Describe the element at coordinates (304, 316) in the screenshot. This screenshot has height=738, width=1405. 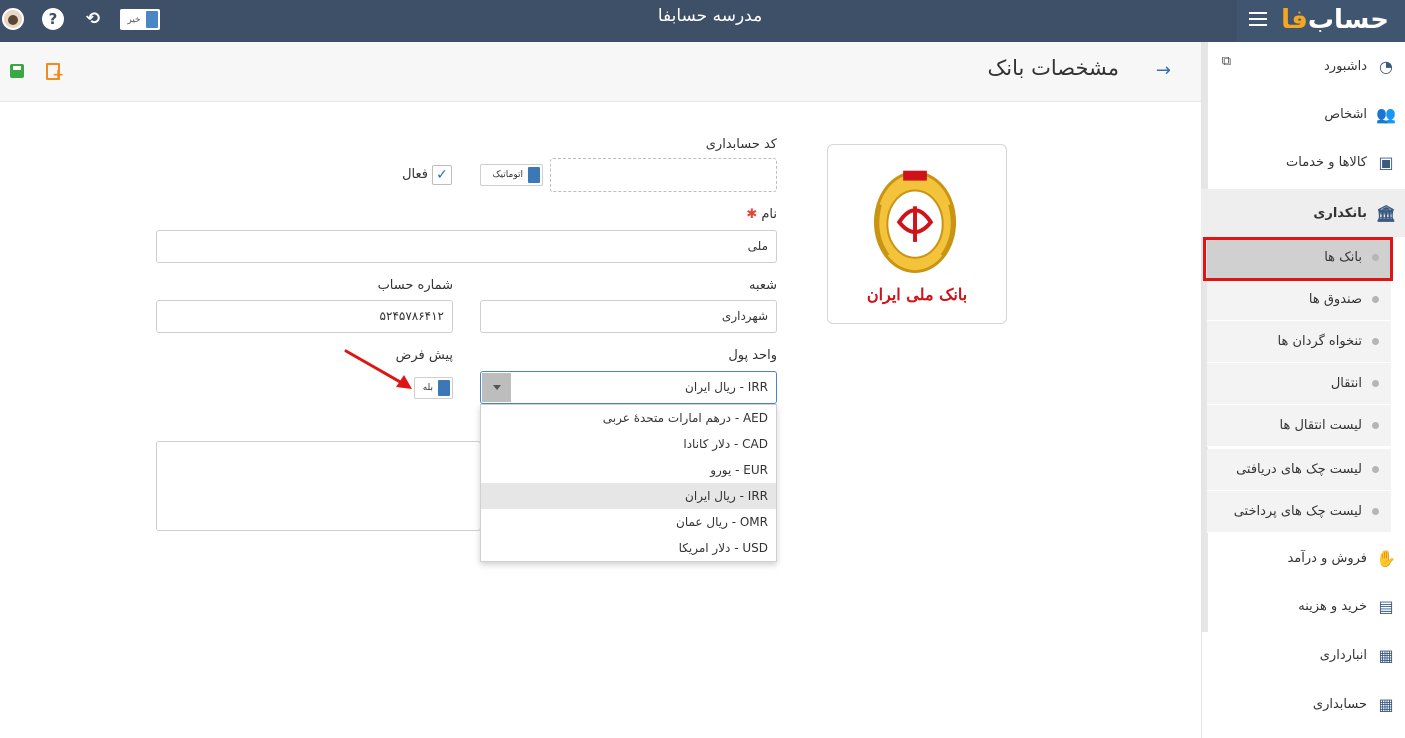
I see `account-number-input: ۵۲۴۵۷۸۶۴۱۲` at that location.